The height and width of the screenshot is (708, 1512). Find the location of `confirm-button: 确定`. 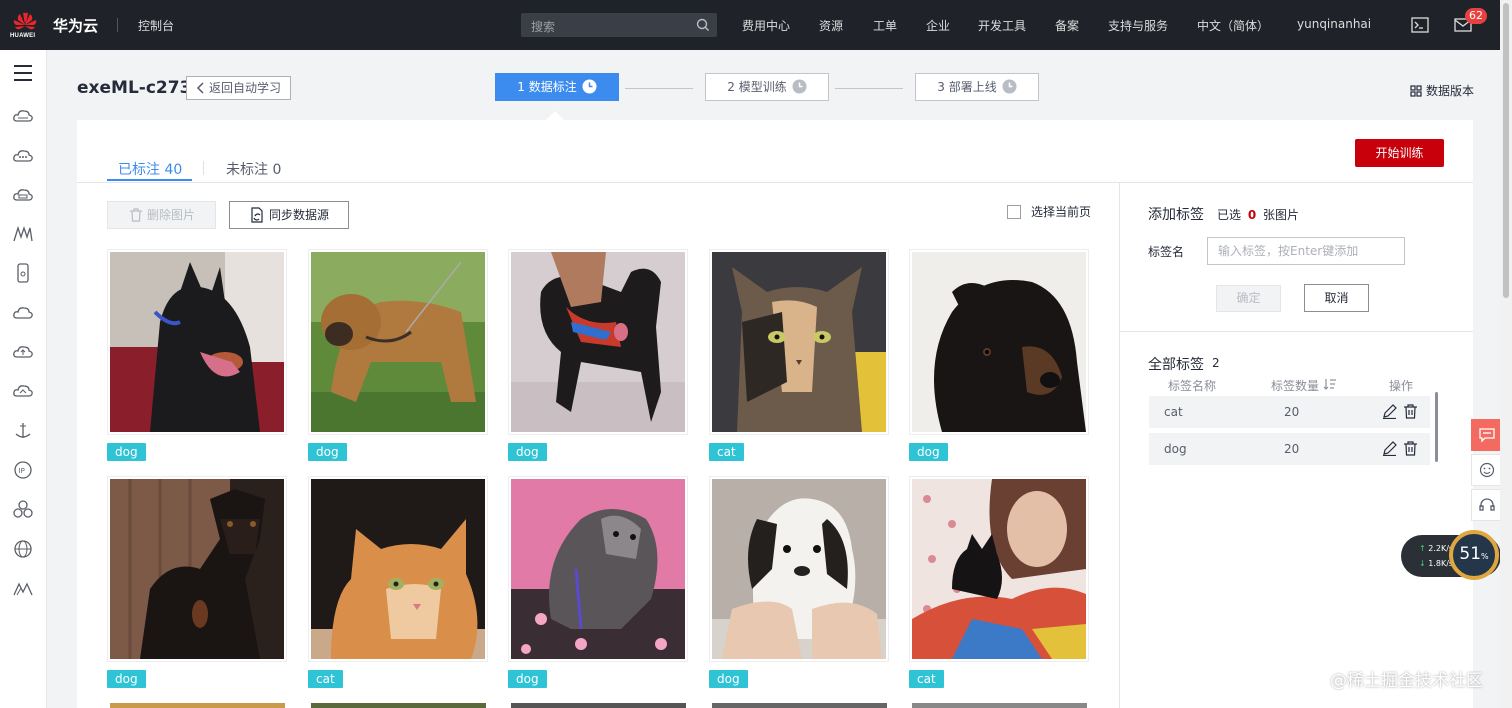

confirm-button: 确定 is located at coordinates (1248, 298).